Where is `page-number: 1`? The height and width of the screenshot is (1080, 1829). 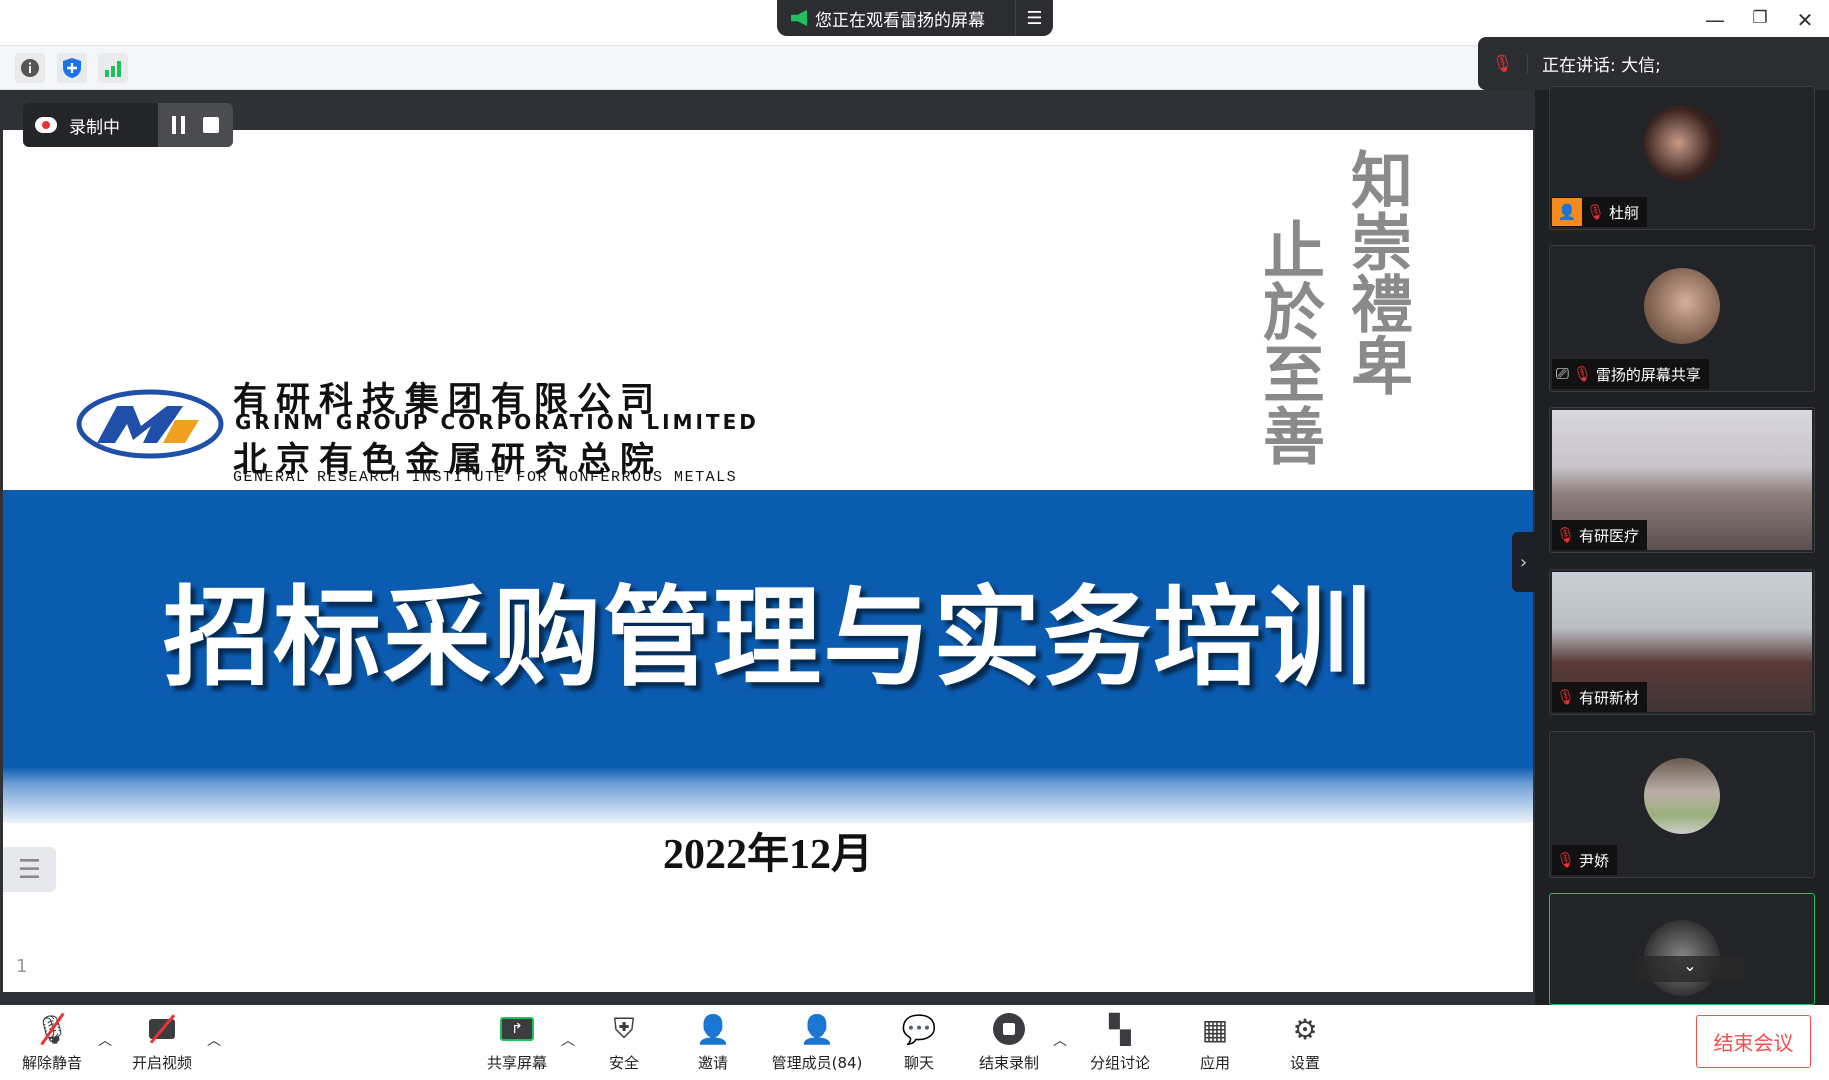 page-number: 1 is located at coordinates (22, 966).